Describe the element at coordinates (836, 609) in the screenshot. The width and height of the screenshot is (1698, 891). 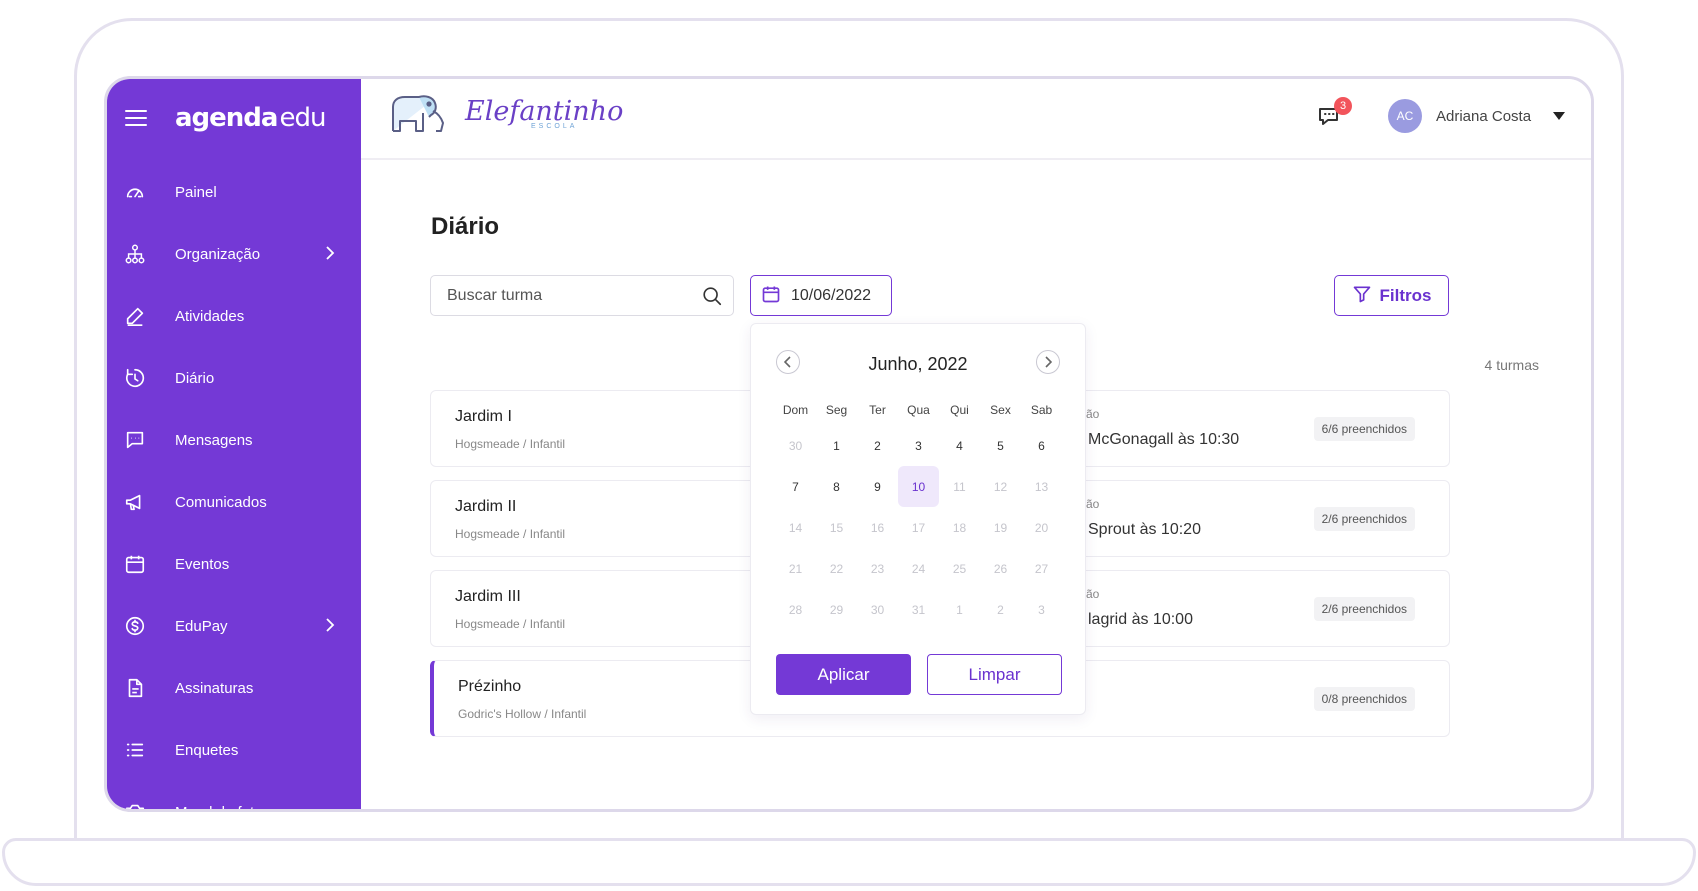
I see `calendar-day: 29` at that location.